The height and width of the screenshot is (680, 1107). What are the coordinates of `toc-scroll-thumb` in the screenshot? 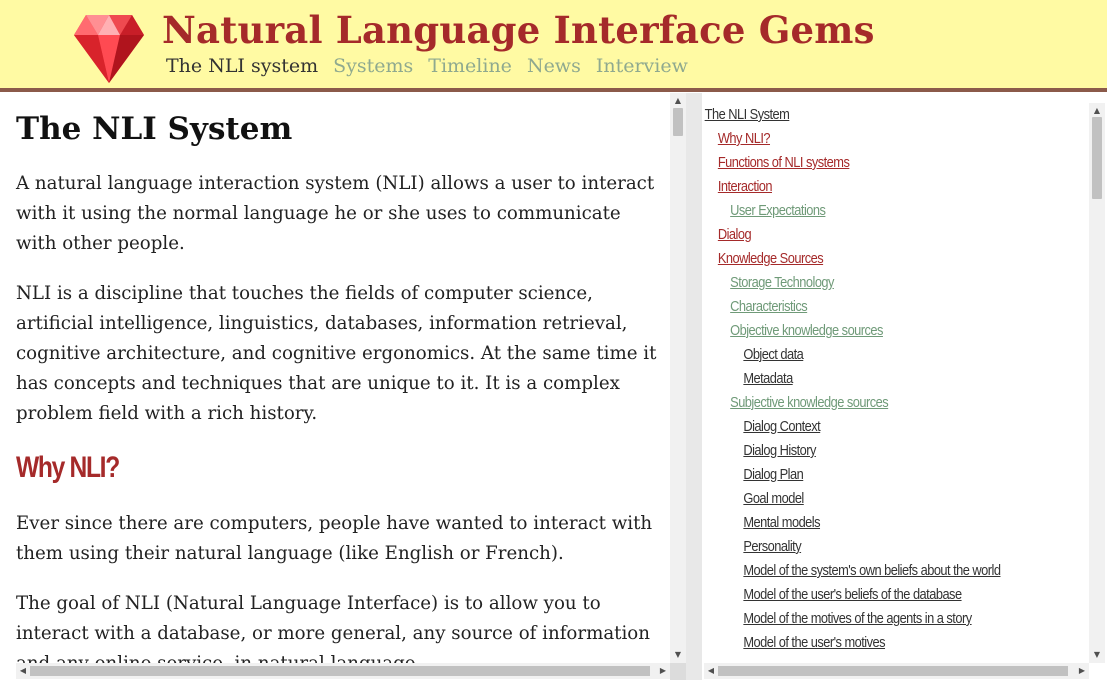 It's located at (1097, 158).